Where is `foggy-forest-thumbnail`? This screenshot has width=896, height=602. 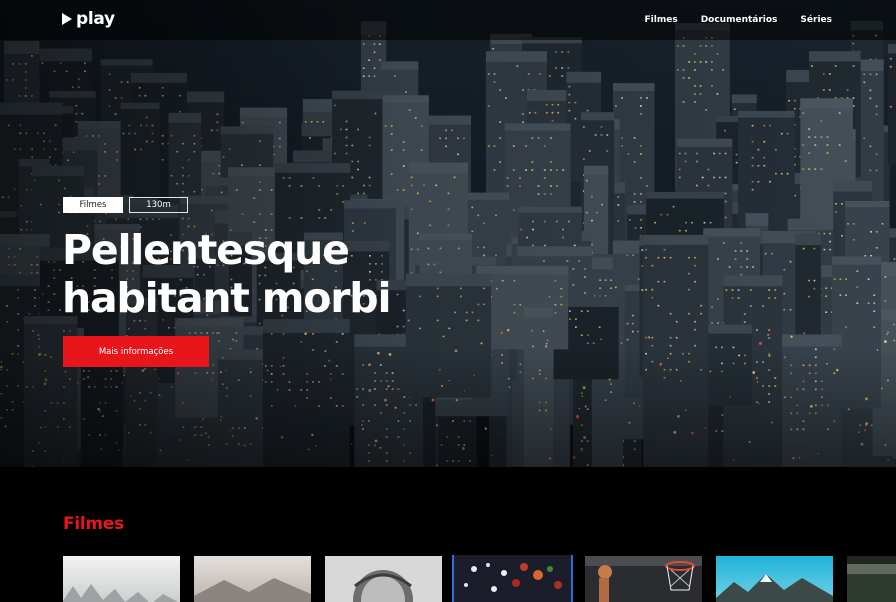
foggy-forest-thumbnail is located at coordinates (121, 579).